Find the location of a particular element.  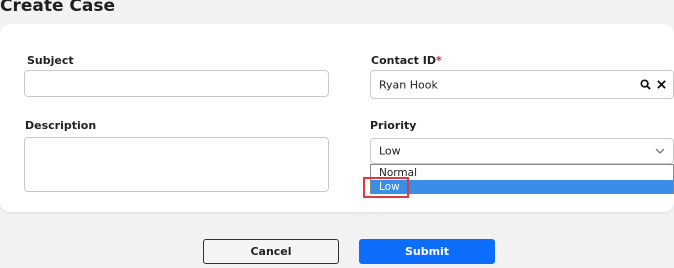

priority-label: Priority is located at coordinates (393, 125).